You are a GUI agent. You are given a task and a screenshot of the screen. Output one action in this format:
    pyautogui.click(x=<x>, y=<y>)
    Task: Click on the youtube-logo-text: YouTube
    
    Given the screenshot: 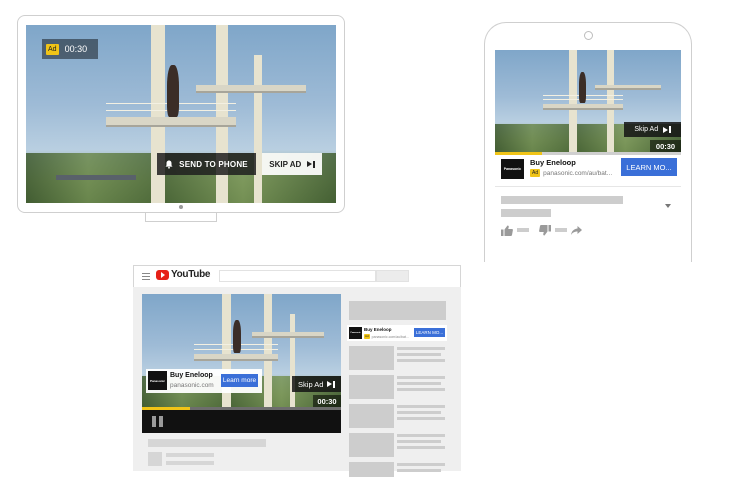 What is the action you would take?
    pyautogui.click(x=191, y=274)
    